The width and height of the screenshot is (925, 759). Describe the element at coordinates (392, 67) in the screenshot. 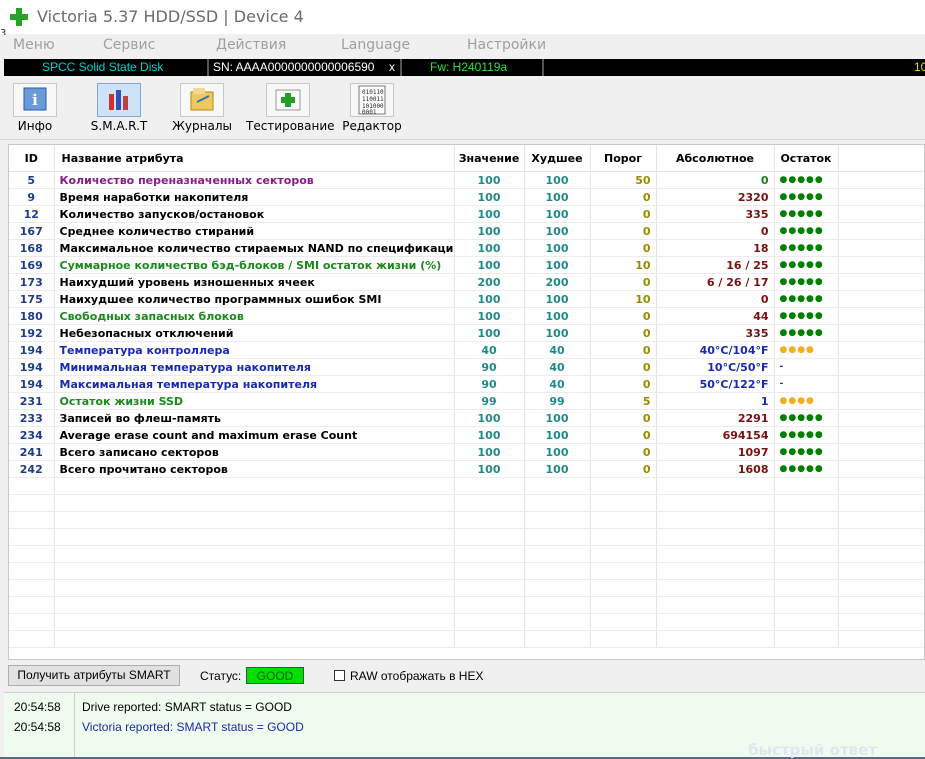

I see `device-close-button: x` at that location.